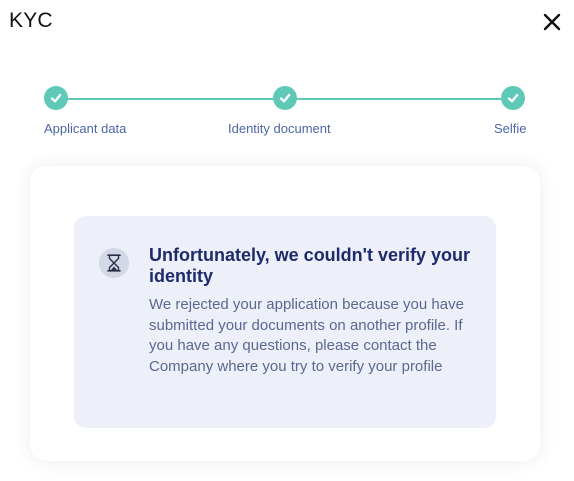 The height and width of the screenshot is (481, 574). Describe the element at coordinates (510, 128) in the screenshot. I see `step-selfie-label: Selfie` at that location.